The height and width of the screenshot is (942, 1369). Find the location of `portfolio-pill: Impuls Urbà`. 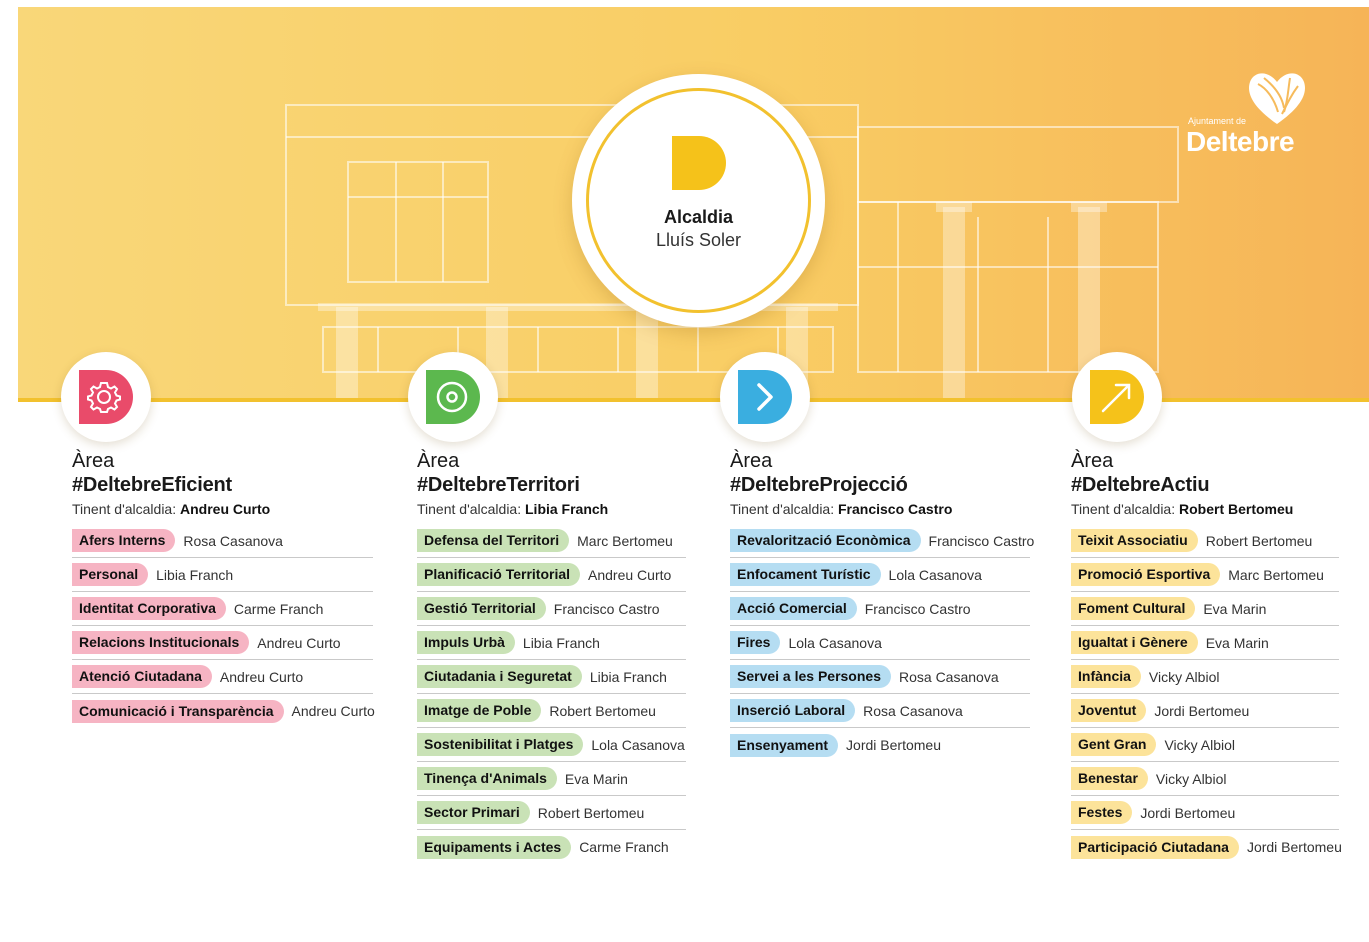

portfolio-pill: Impuls Urbà is located at coordinates (466, 642).